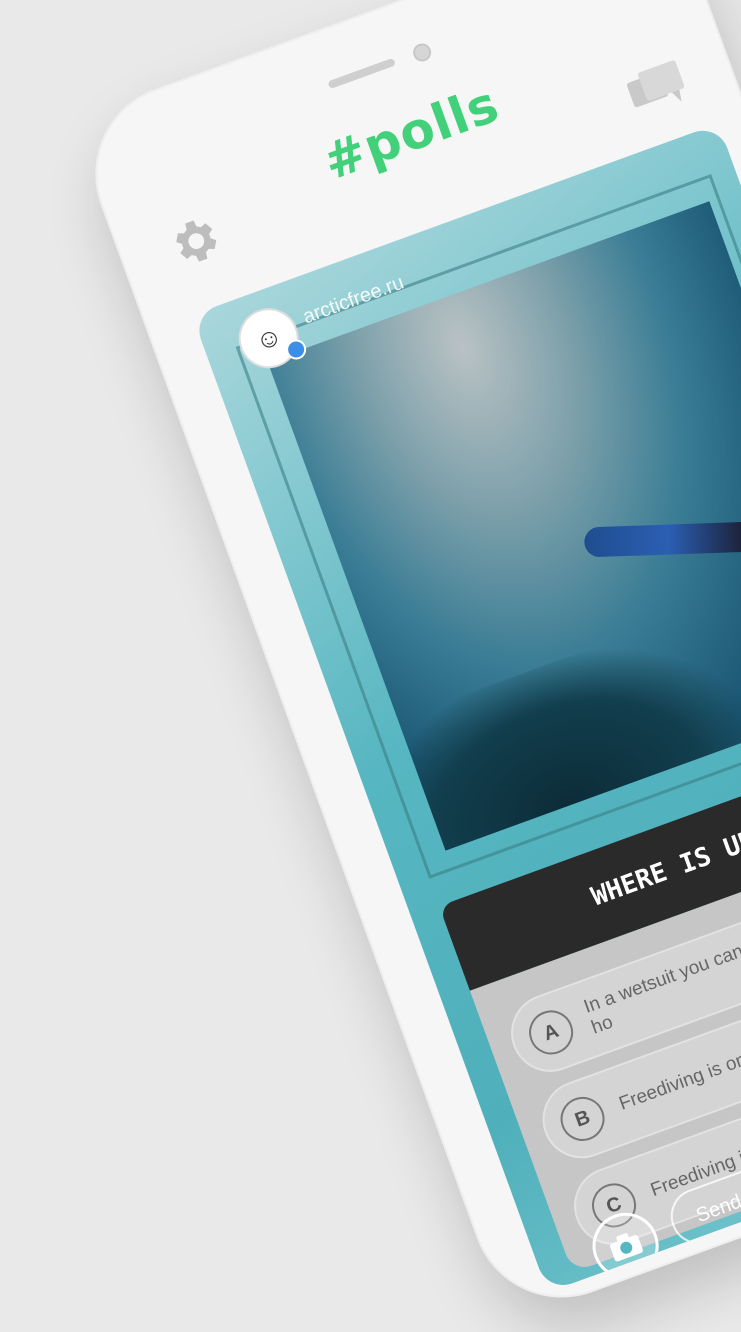  Describe the element at coordinates (662, 538) in the screenshot. I see `diver-shape` at that location.